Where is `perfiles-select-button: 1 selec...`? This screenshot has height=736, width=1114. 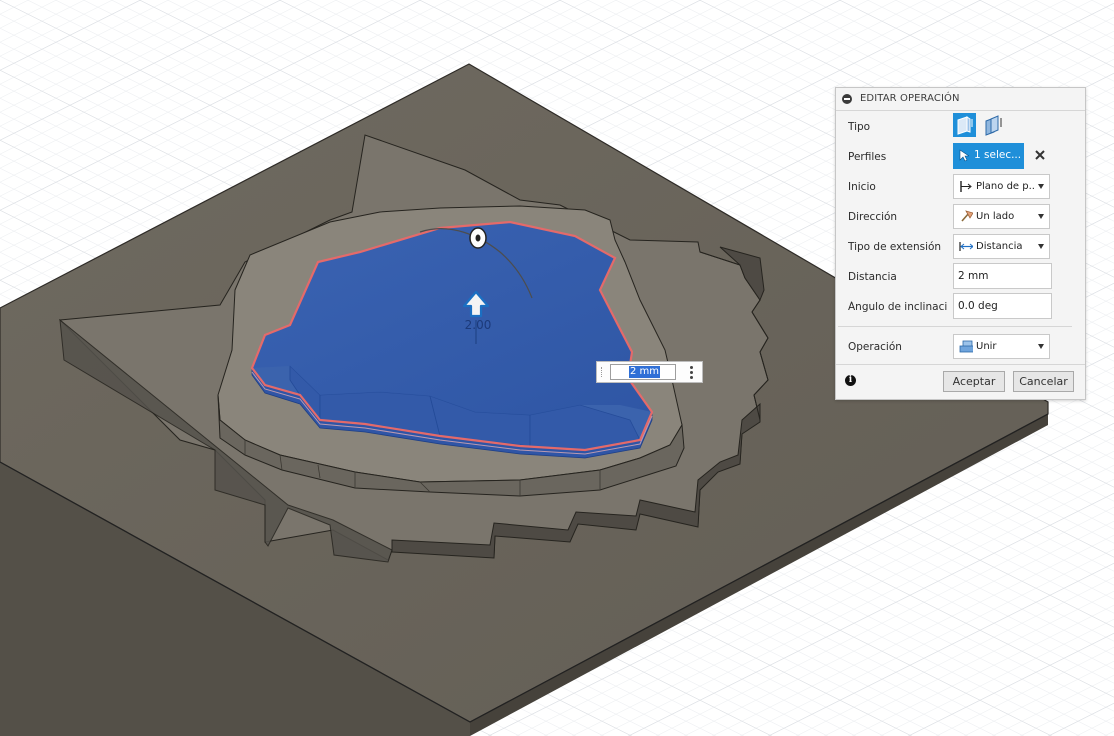 perfiles-select-button: 1 selec... is located at coordinates (988, 156).